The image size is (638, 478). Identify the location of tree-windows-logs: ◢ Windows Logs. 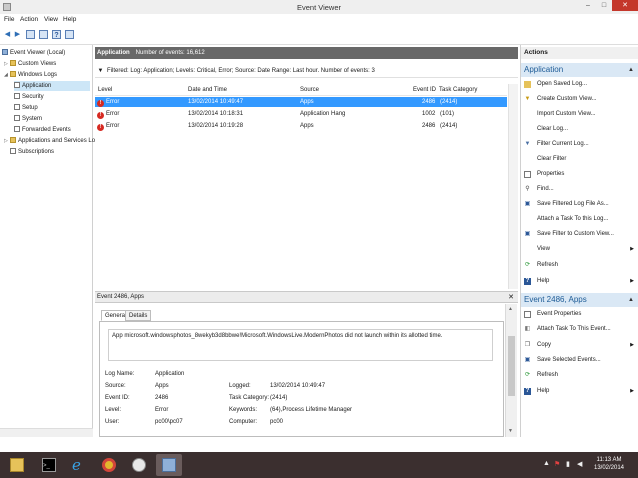
(30, 75).